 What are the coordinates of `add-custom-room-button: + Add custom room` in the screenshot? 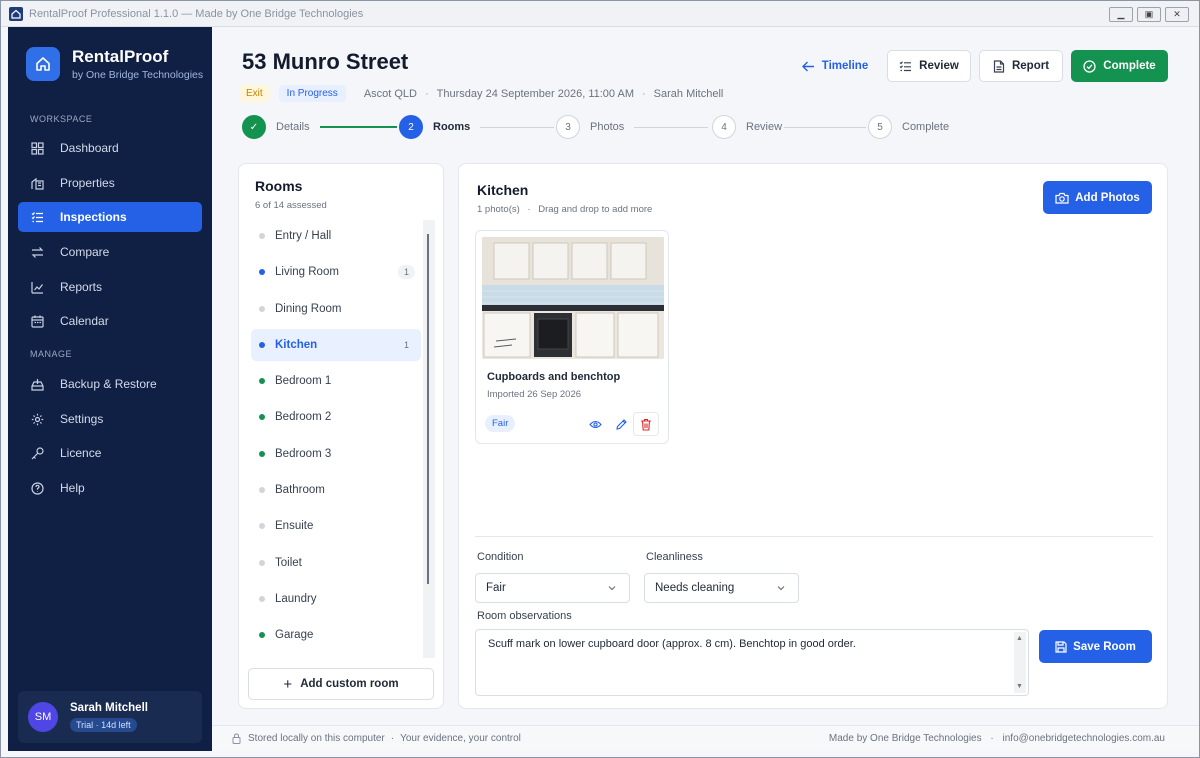 It's located at (341, 684).